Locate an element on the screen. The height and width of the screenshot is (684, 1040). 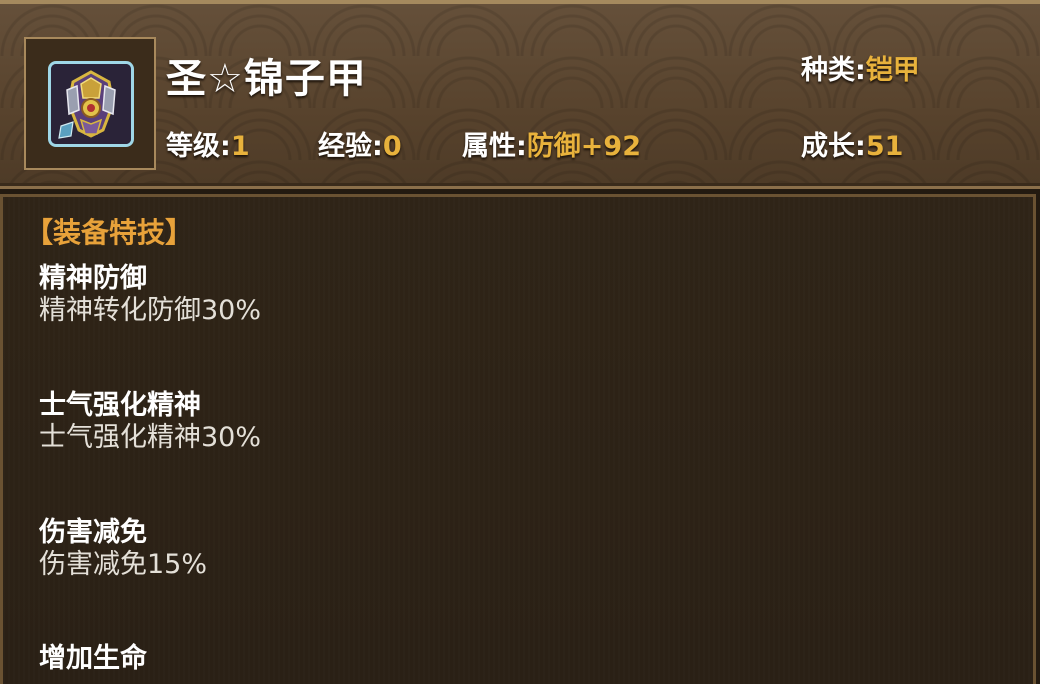
stat-level-value: 1 is located at coordinates (240, 146).